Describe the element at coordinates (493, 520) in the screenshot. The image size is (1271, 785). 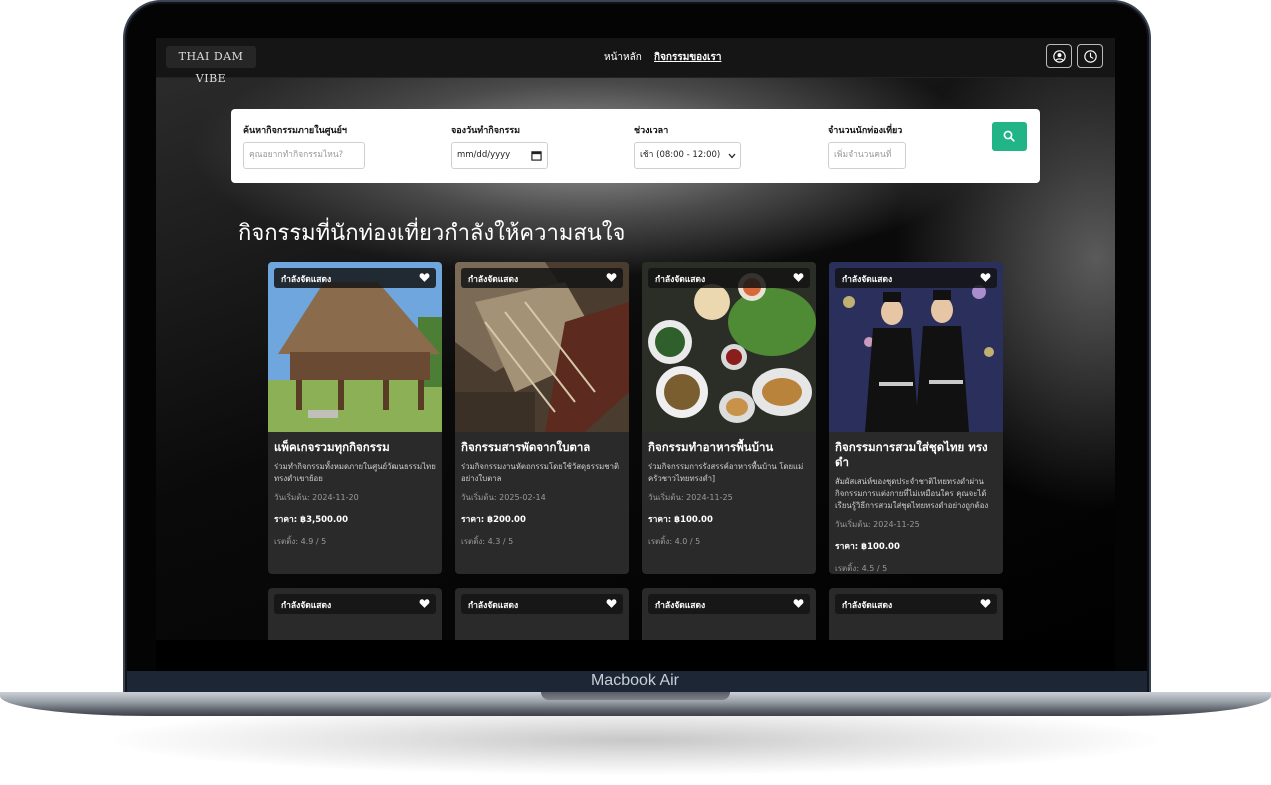
I see `card-price: ราคา: ฿200.00` at that location.